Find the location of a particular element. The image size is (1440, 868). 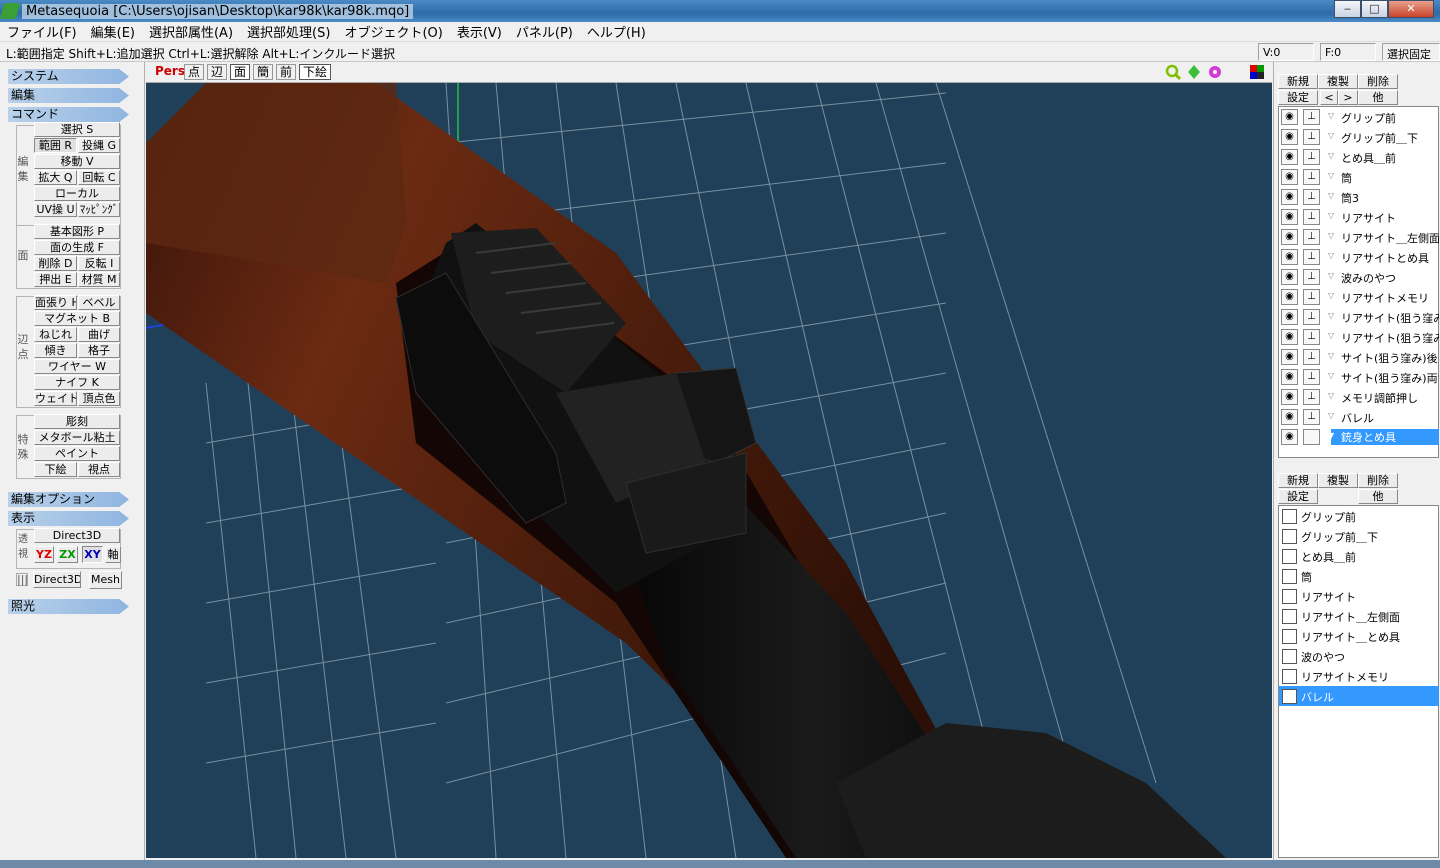

material-row: 波のやつ is located at coordinates (1359, 656).